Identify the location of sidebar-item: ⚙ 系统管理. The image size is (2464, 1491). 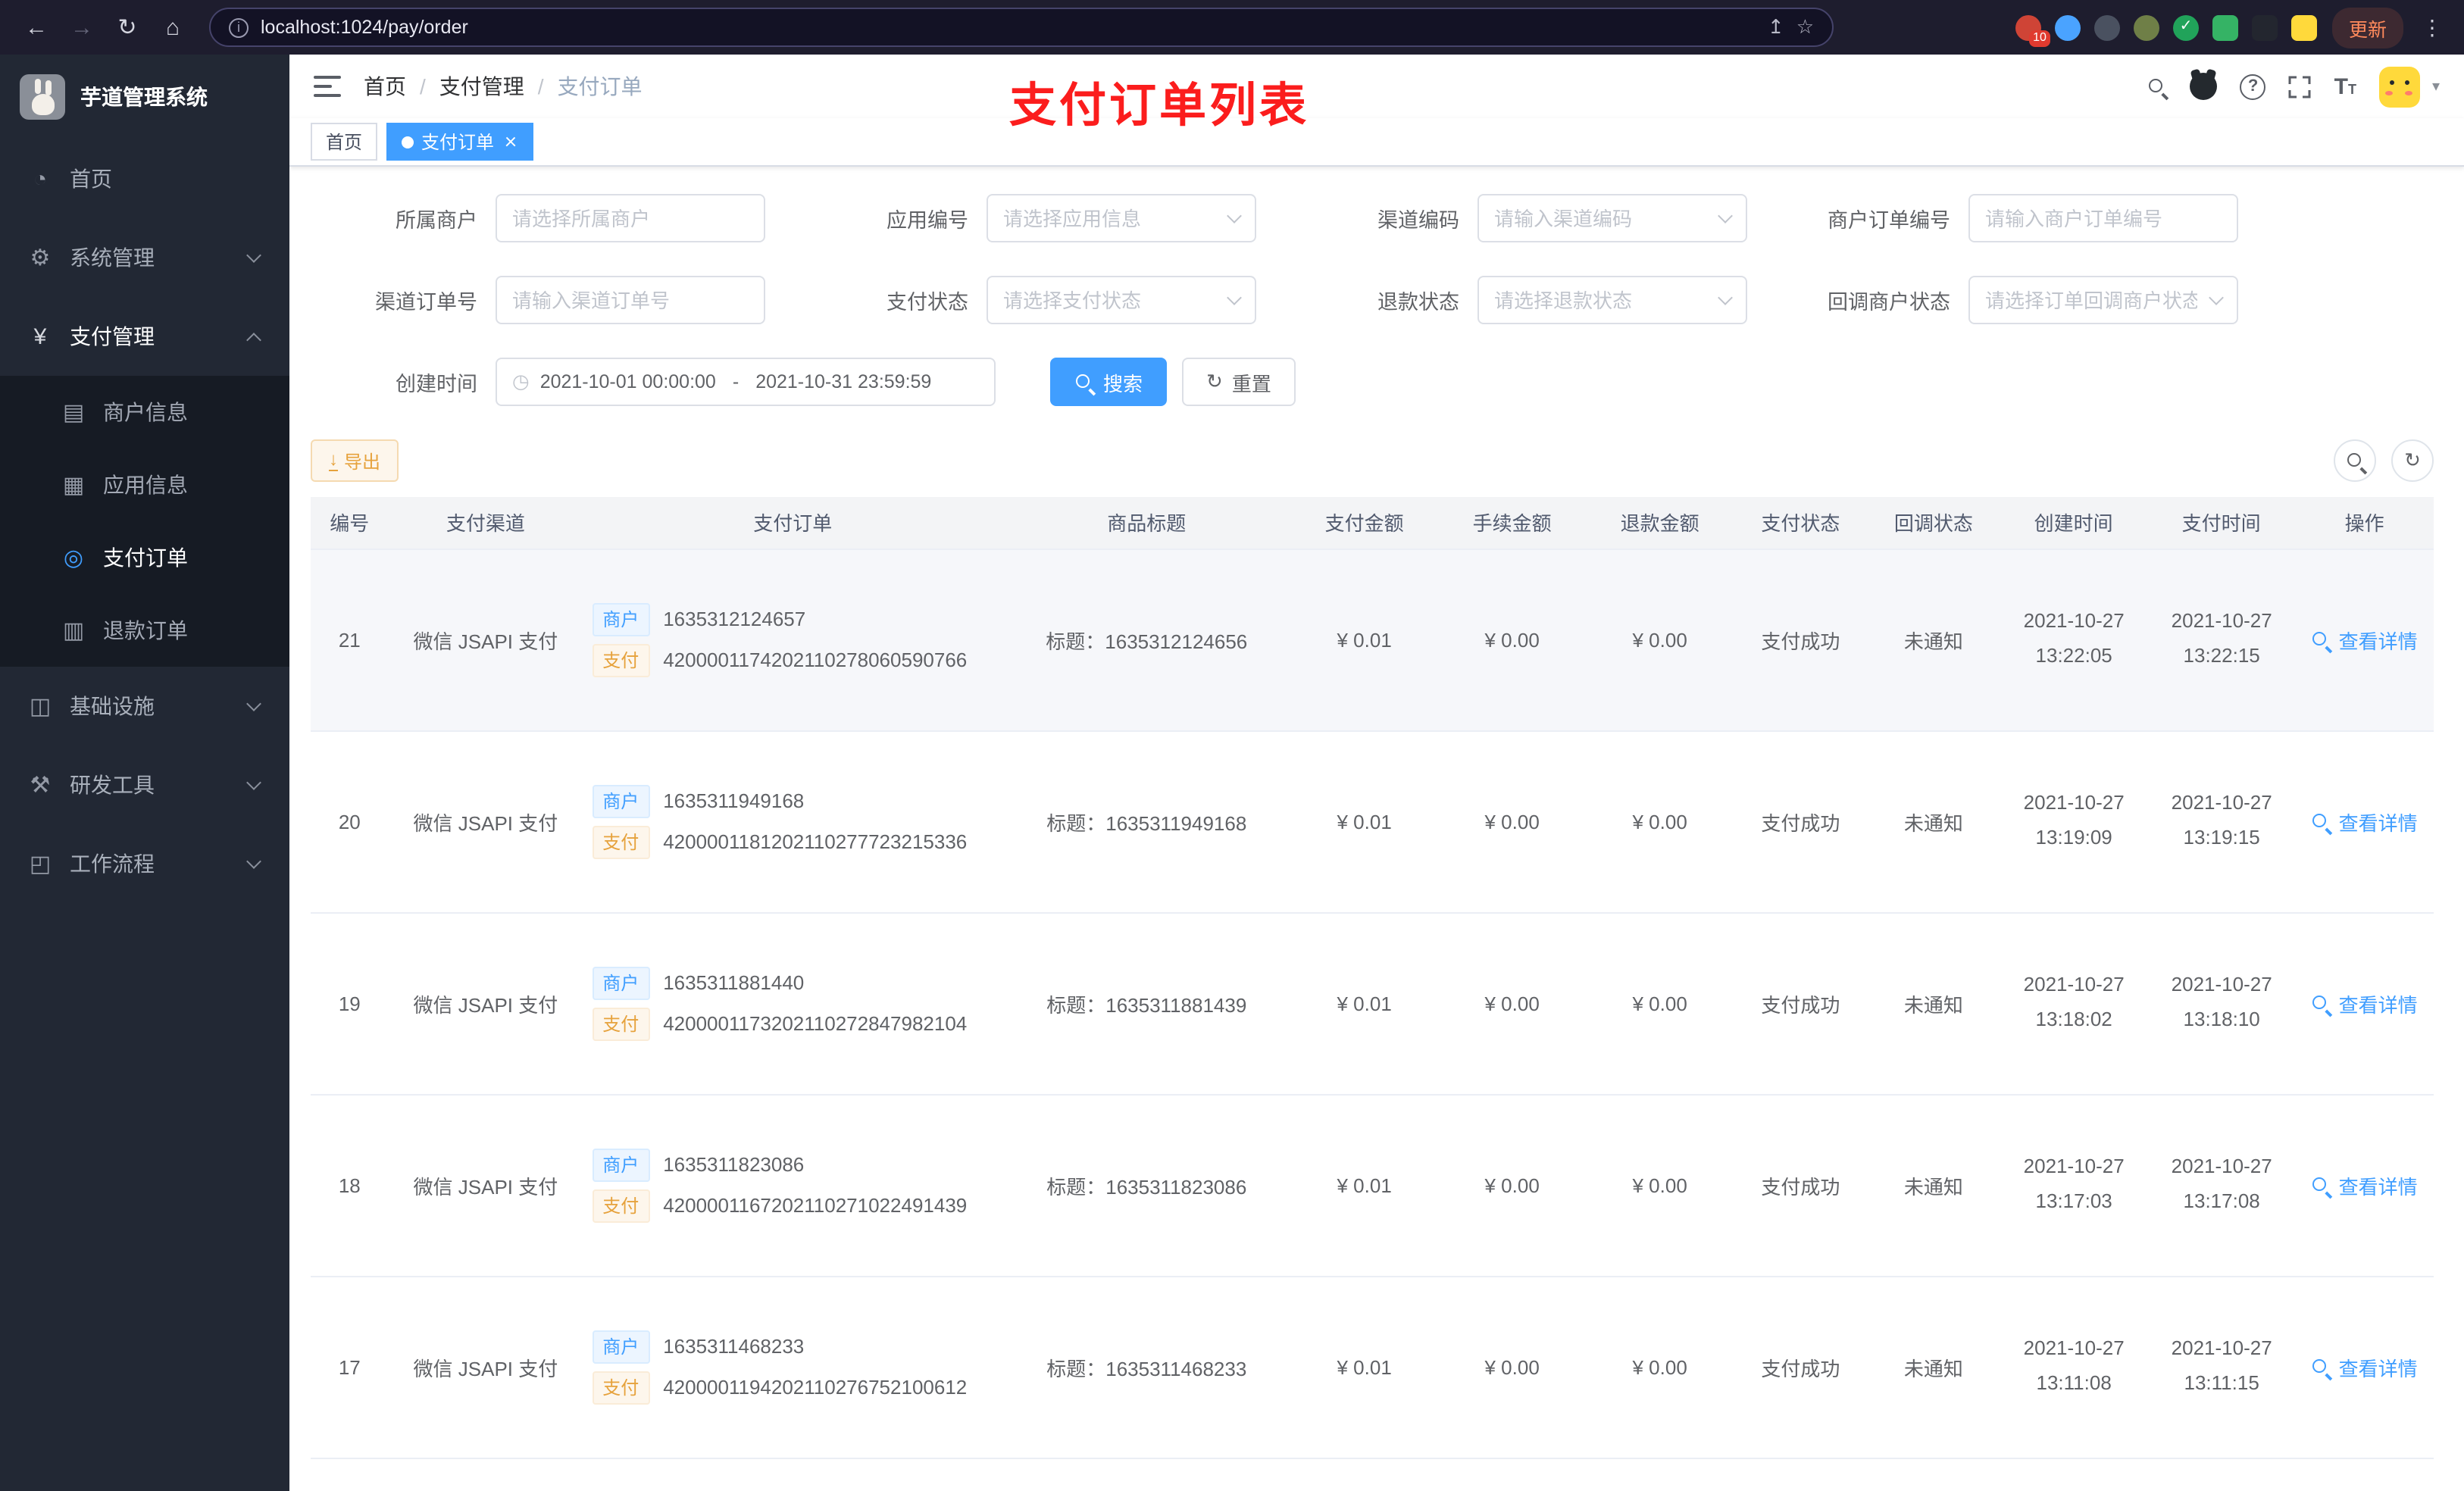
(144, 257).